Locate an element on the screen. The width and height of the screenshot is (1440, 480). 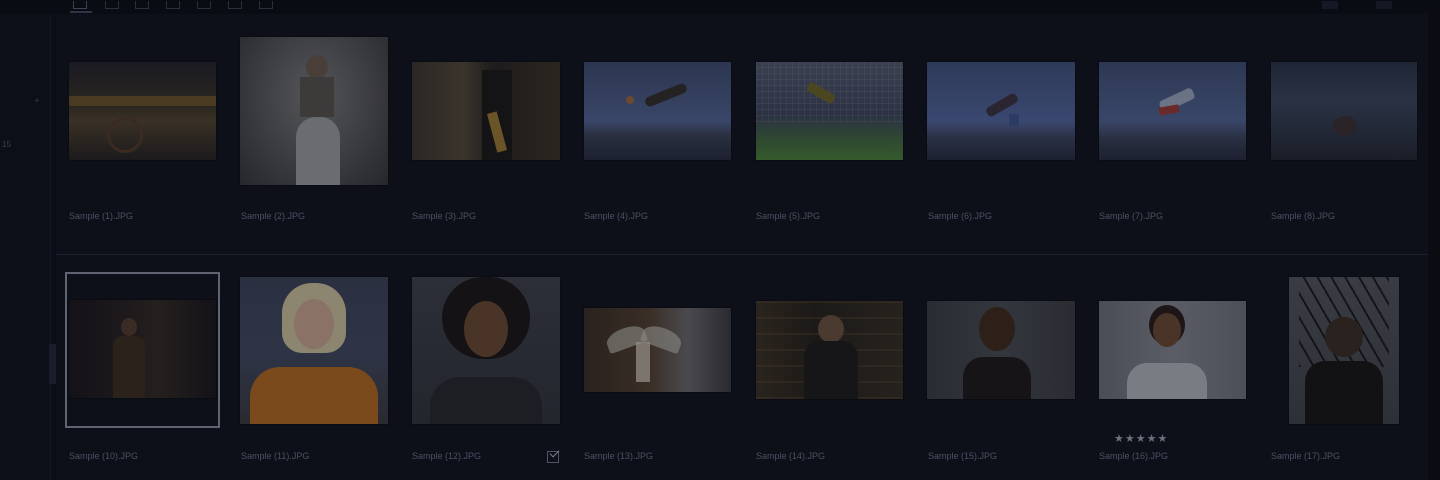
thumbnail-label: Sample (1).JPG is located at coordinates (101, 216).